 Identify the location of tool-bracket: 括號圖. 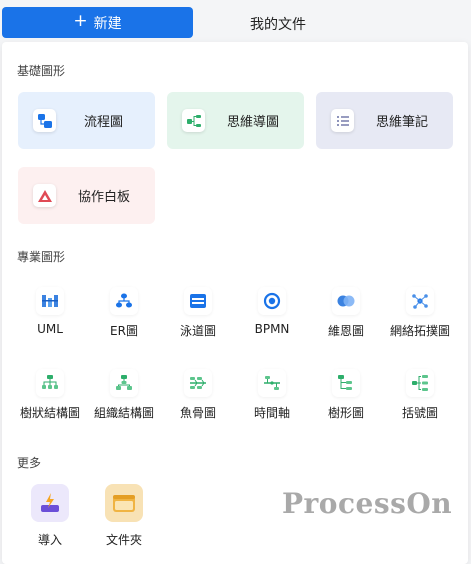
(420, 395).